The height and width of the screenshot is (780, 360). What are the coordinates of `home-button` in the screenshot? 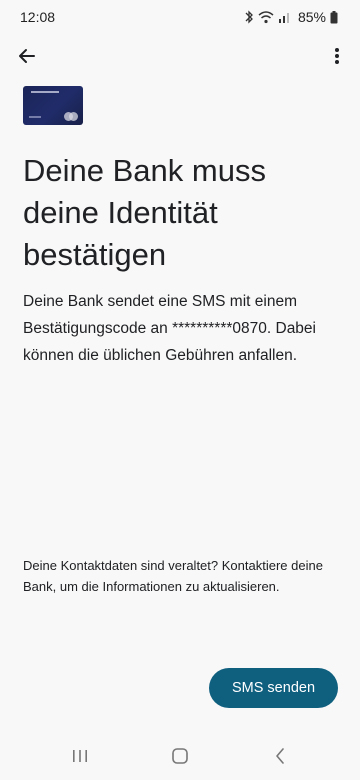 It's located at (180, 758).